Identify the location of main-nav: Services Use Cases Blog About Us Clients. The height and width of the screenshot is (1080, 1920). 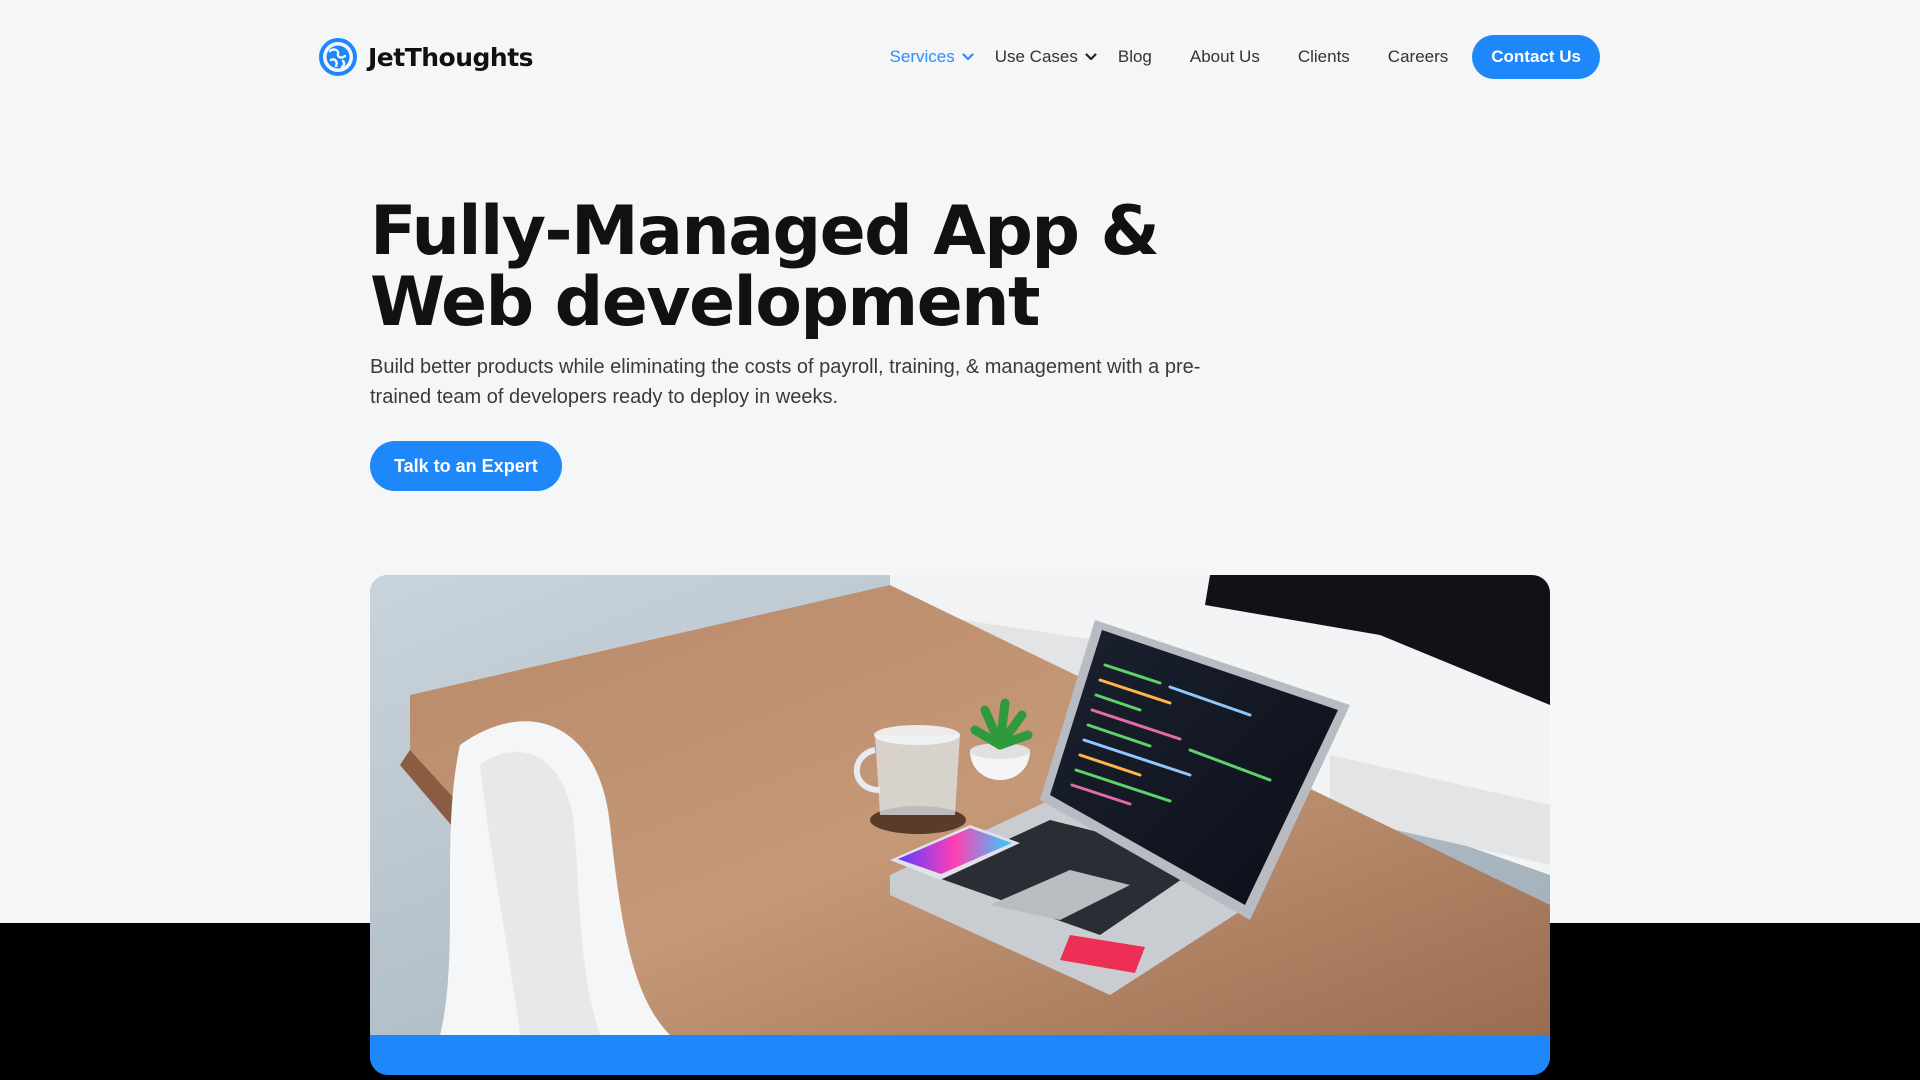
(1245, 57).